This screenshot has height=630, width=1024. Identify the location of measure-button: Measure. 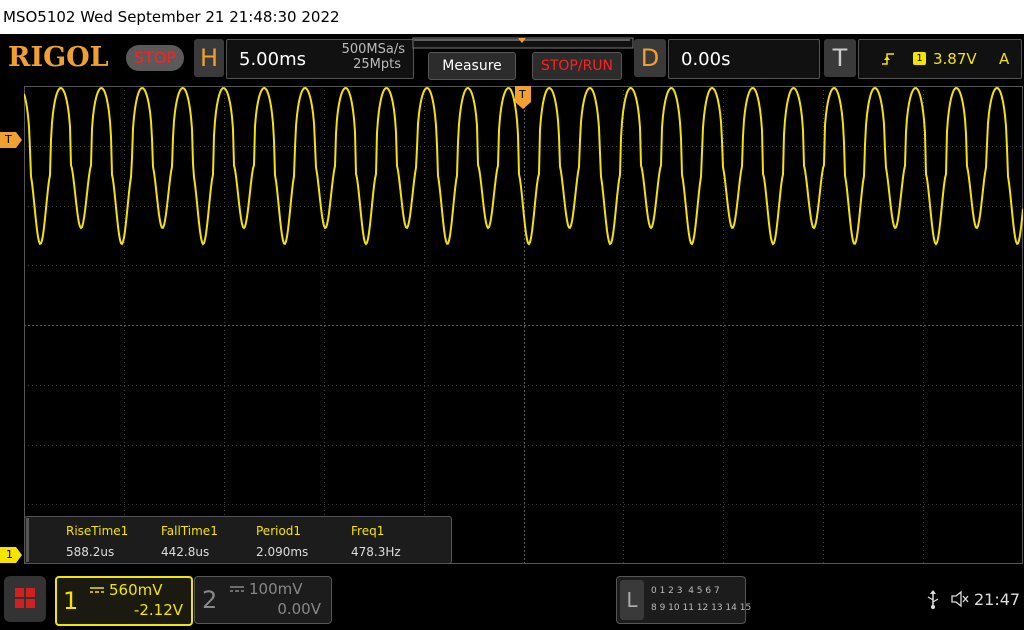
(472, 66).